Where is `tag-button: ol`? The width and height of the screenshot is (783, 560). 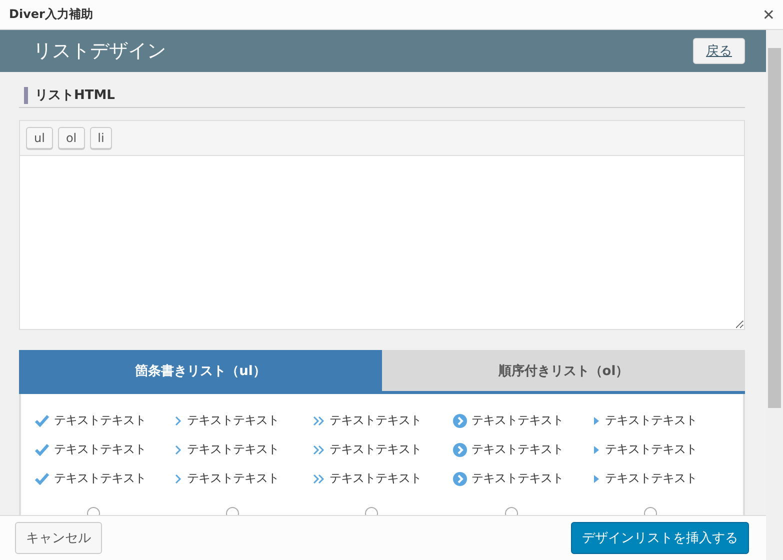
tag-button: ol is located at coordinates (71, 138).